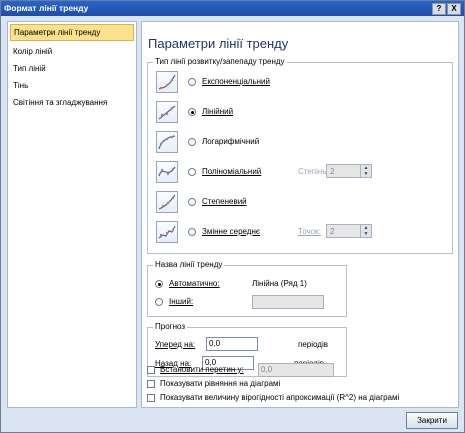 The width and height of the screenshot is (465, 433). I want to click on linear-radio, so click(192, 112).